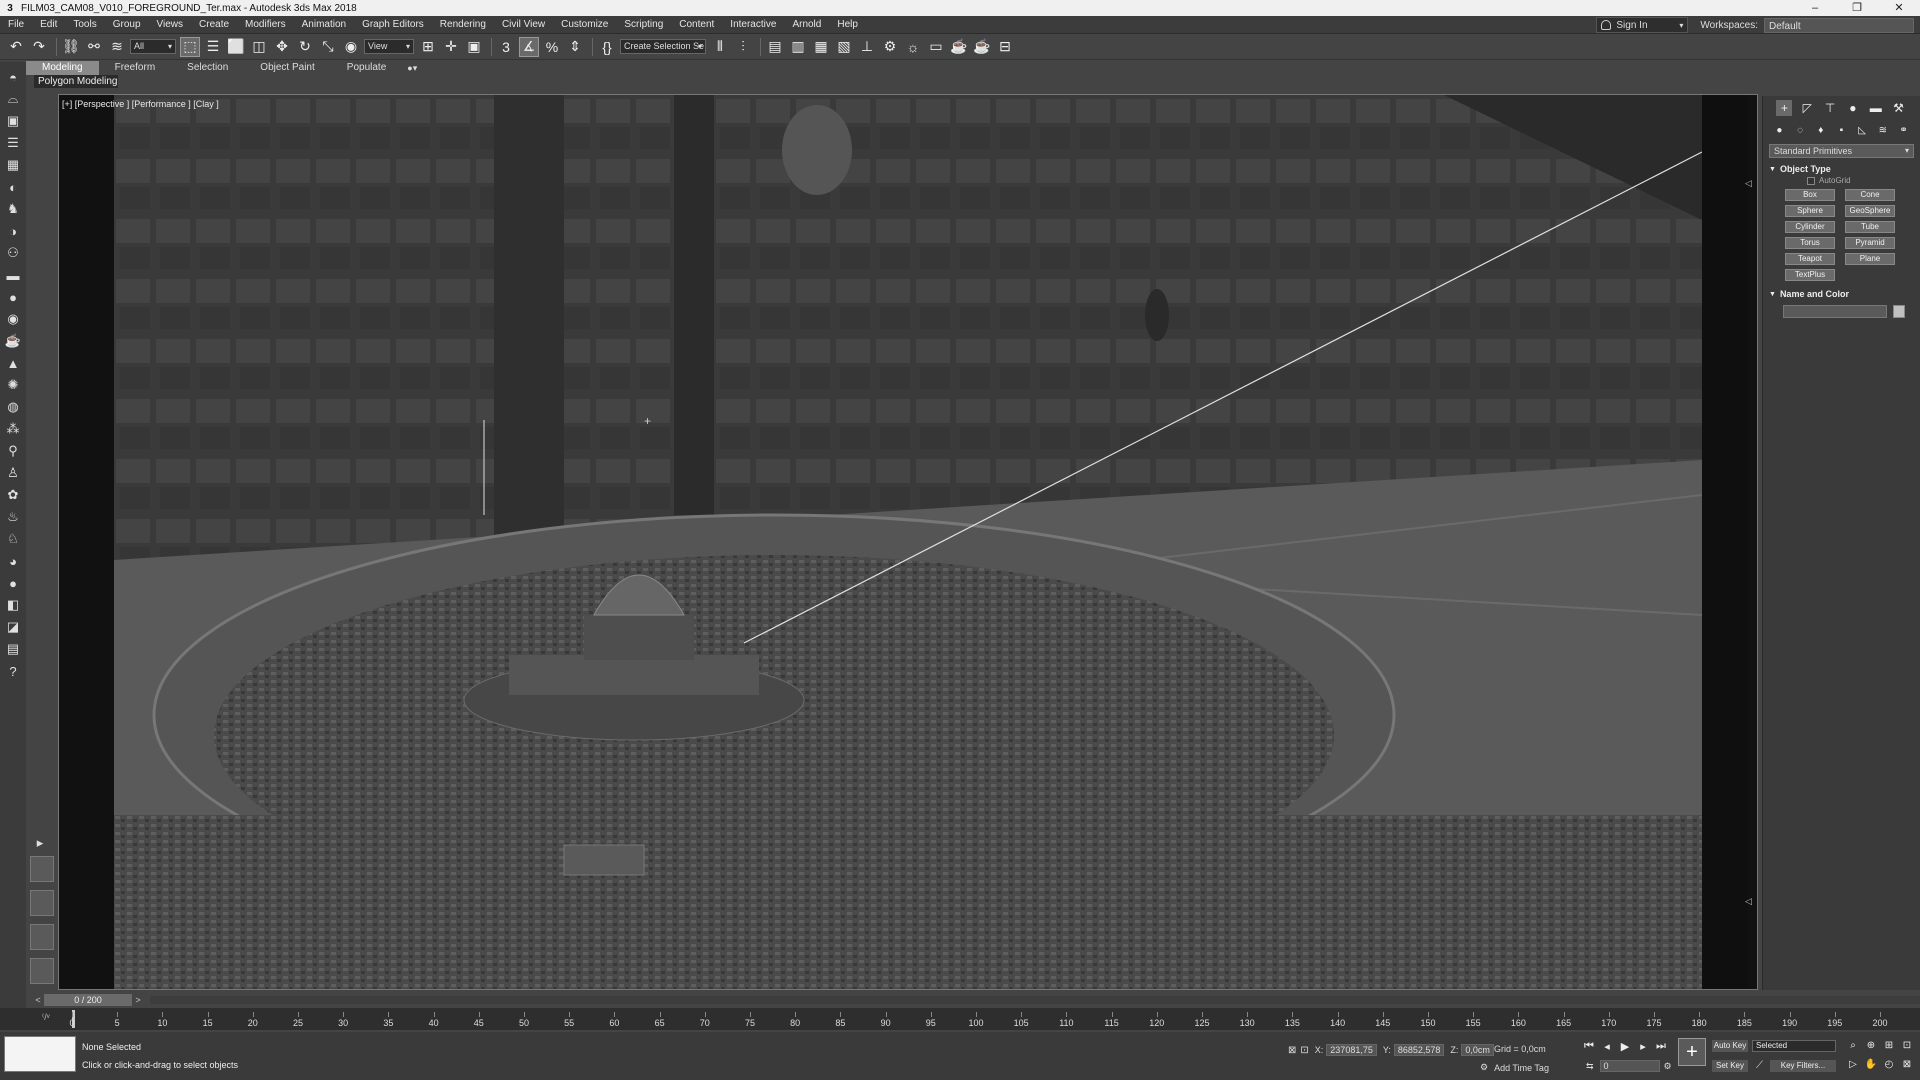  What do you see at coordinates (1815, 8) in the screenshot?
I see `minimize-button: –` at bounding box center [1815, 8].